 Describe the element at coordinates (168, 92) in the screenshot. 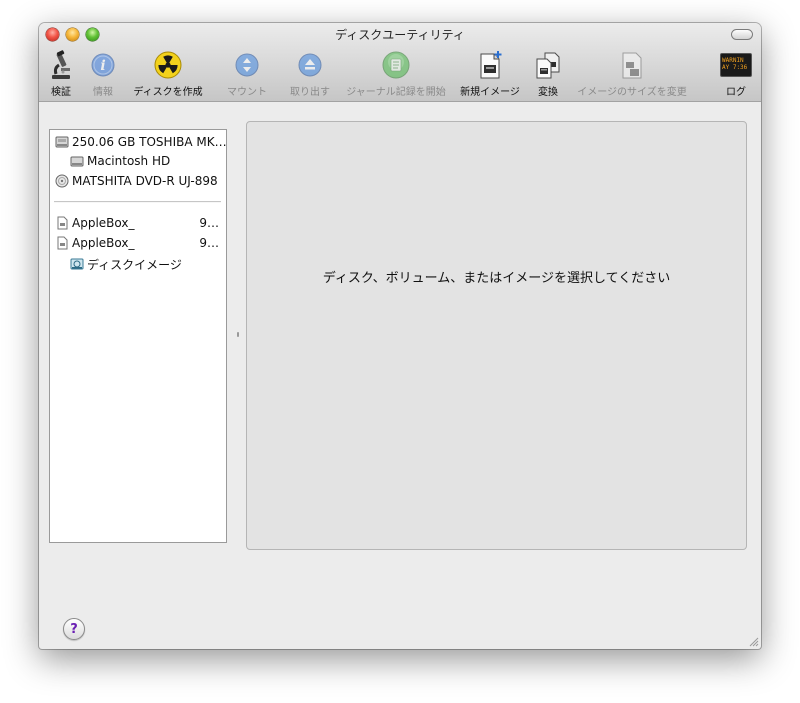

I see `burn-disc-label: ディスクを作成` at that location.